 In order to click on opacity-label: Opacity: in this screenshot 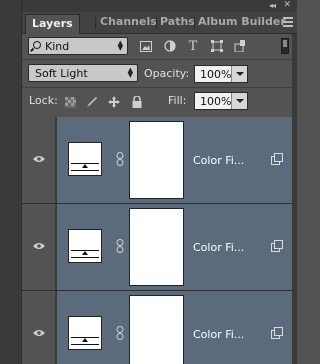, I will do `click(167, 73)`.